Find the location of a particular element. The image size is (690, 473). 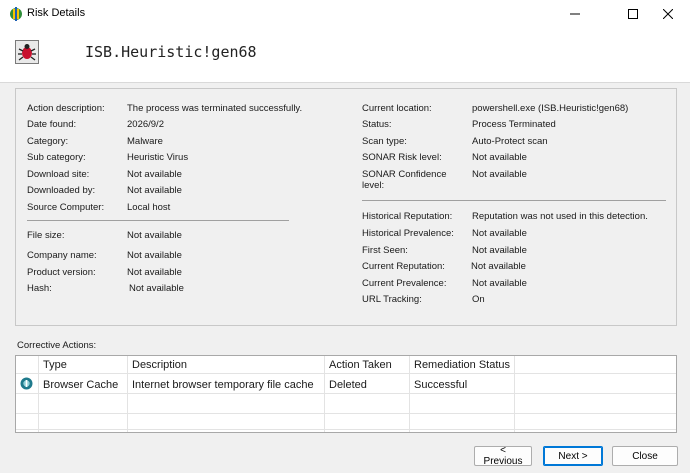

detail-label: Download site: is located at coordinates (58, 174).